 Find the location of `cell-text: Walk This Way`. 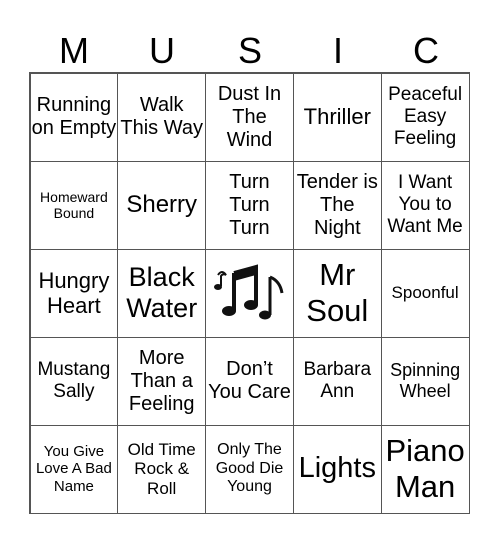

cell-text: Walk This Way is located at coordinates (161, 116).